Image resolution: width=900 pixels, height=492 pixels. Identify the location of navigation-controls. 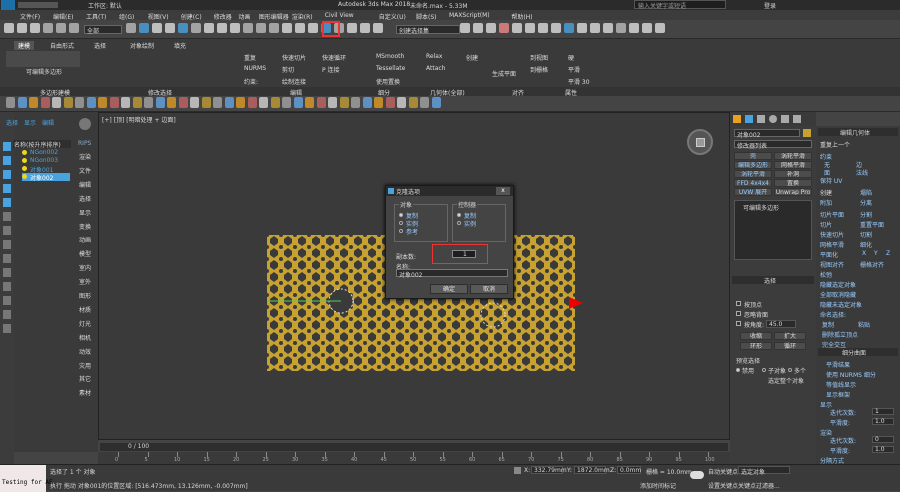
(877, 478).